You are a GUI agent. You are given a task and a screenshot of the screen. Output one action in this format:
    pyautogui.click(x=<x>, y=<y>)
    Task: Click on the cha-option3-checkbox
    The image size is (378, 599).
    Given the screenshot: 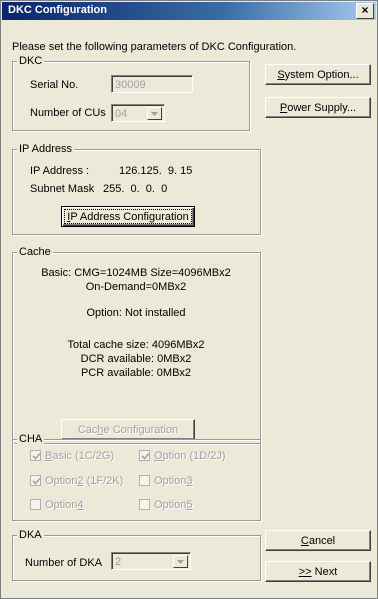 What is the action you would take?
    pyautogui.click(x=144, y=480)
    